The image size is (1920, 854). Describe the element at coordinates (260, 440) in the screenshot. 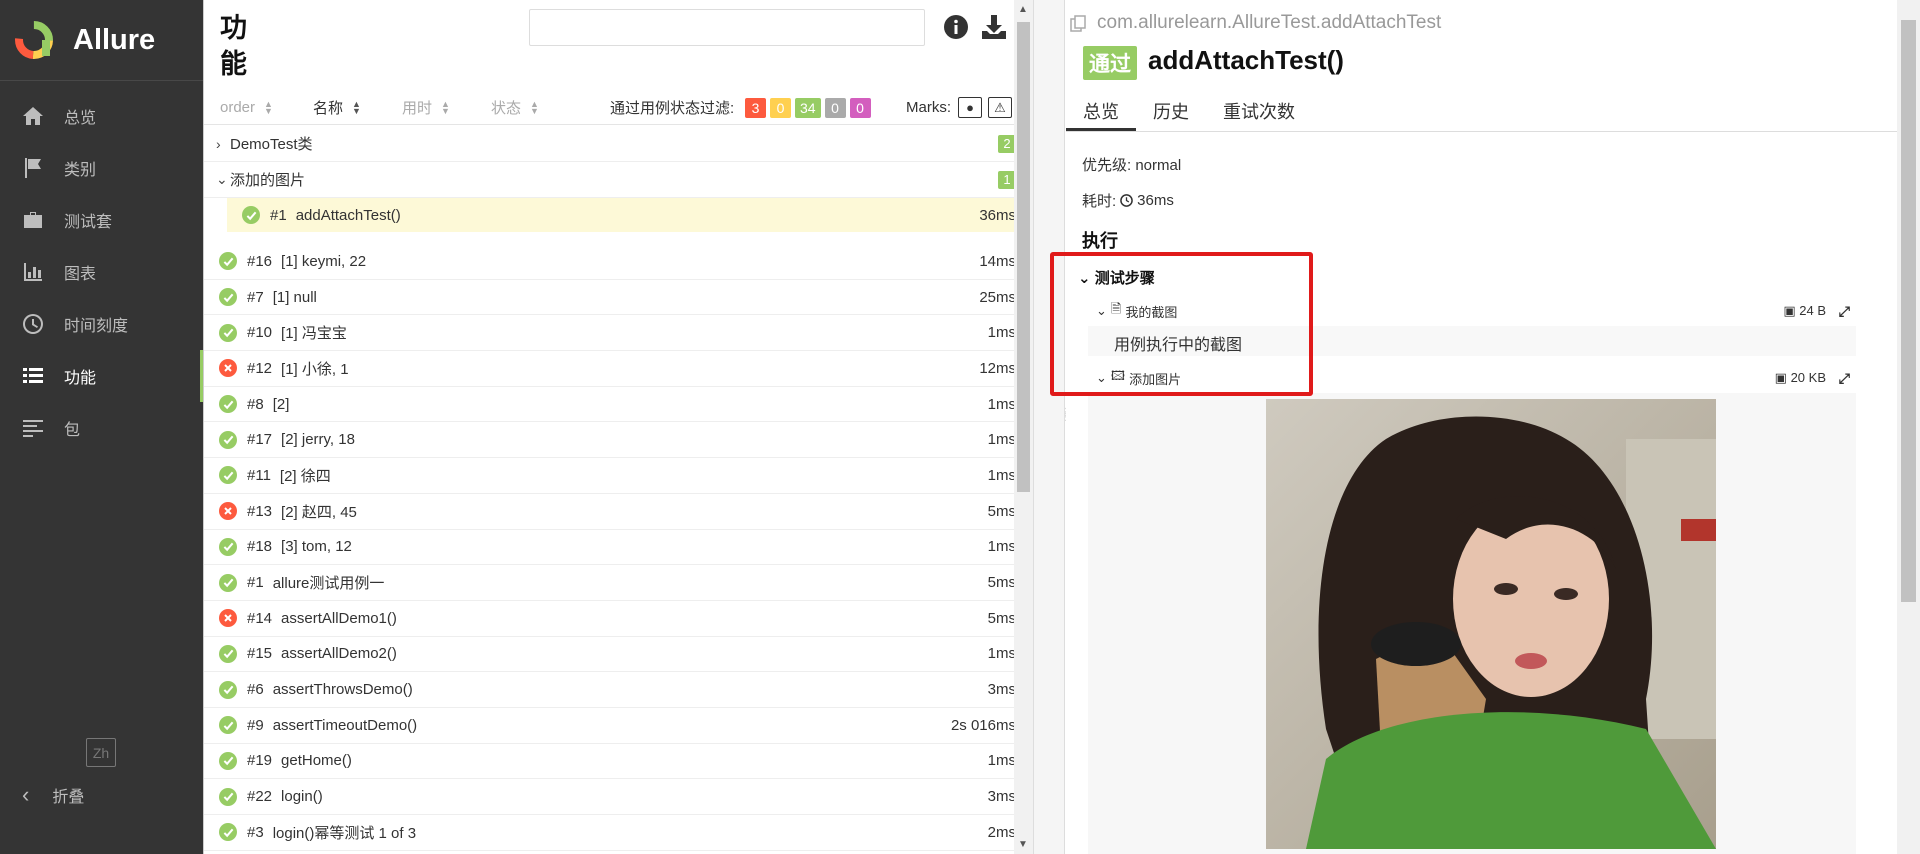

I see `test-number: #17` at that location.